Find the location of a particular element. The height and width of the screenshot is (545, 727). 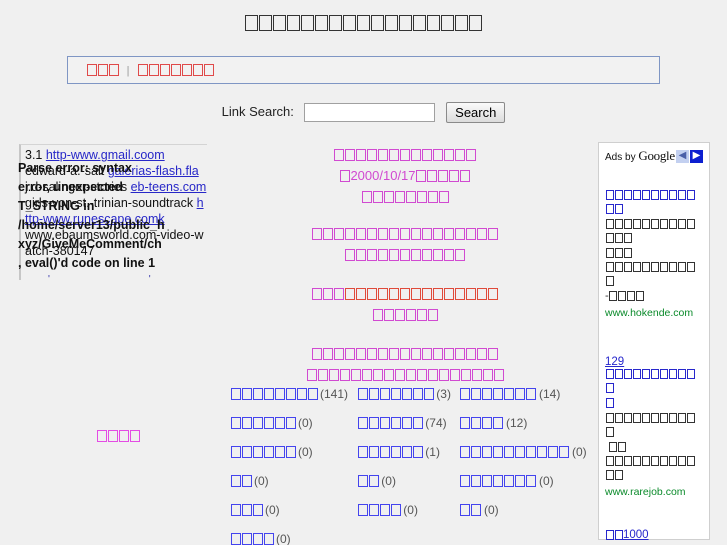

ad-title-link: 129 is located at coordinates (654, 384).